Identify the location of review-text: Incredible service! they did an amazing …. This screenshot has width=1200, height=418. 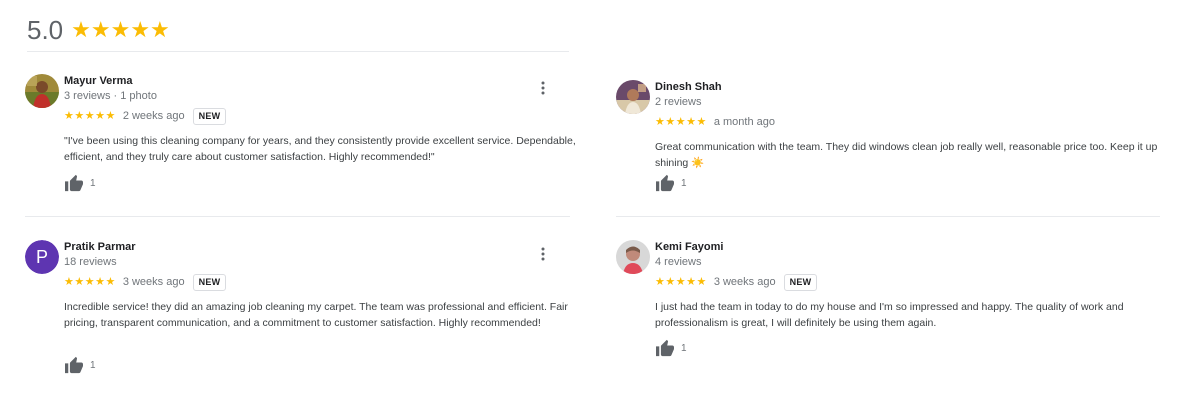
(316, 315).